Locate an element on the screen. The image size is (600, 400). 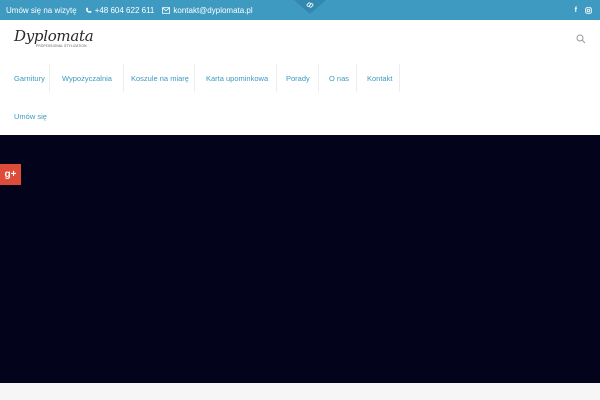
nav-item-o-nas: O nas is located at coordinates (339, 78).